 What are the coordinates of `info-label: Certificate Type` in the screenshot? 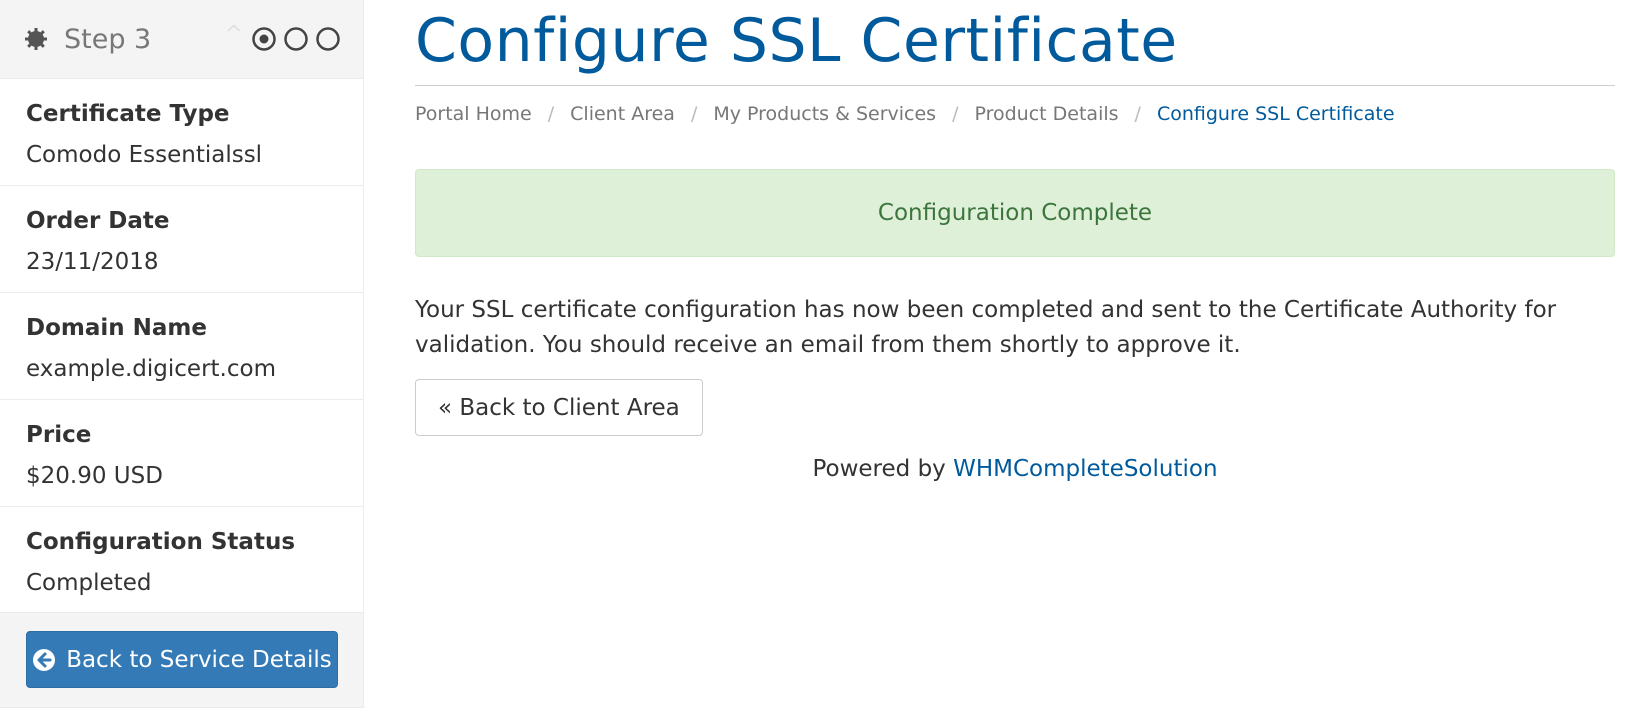 It's located at (128, 114).